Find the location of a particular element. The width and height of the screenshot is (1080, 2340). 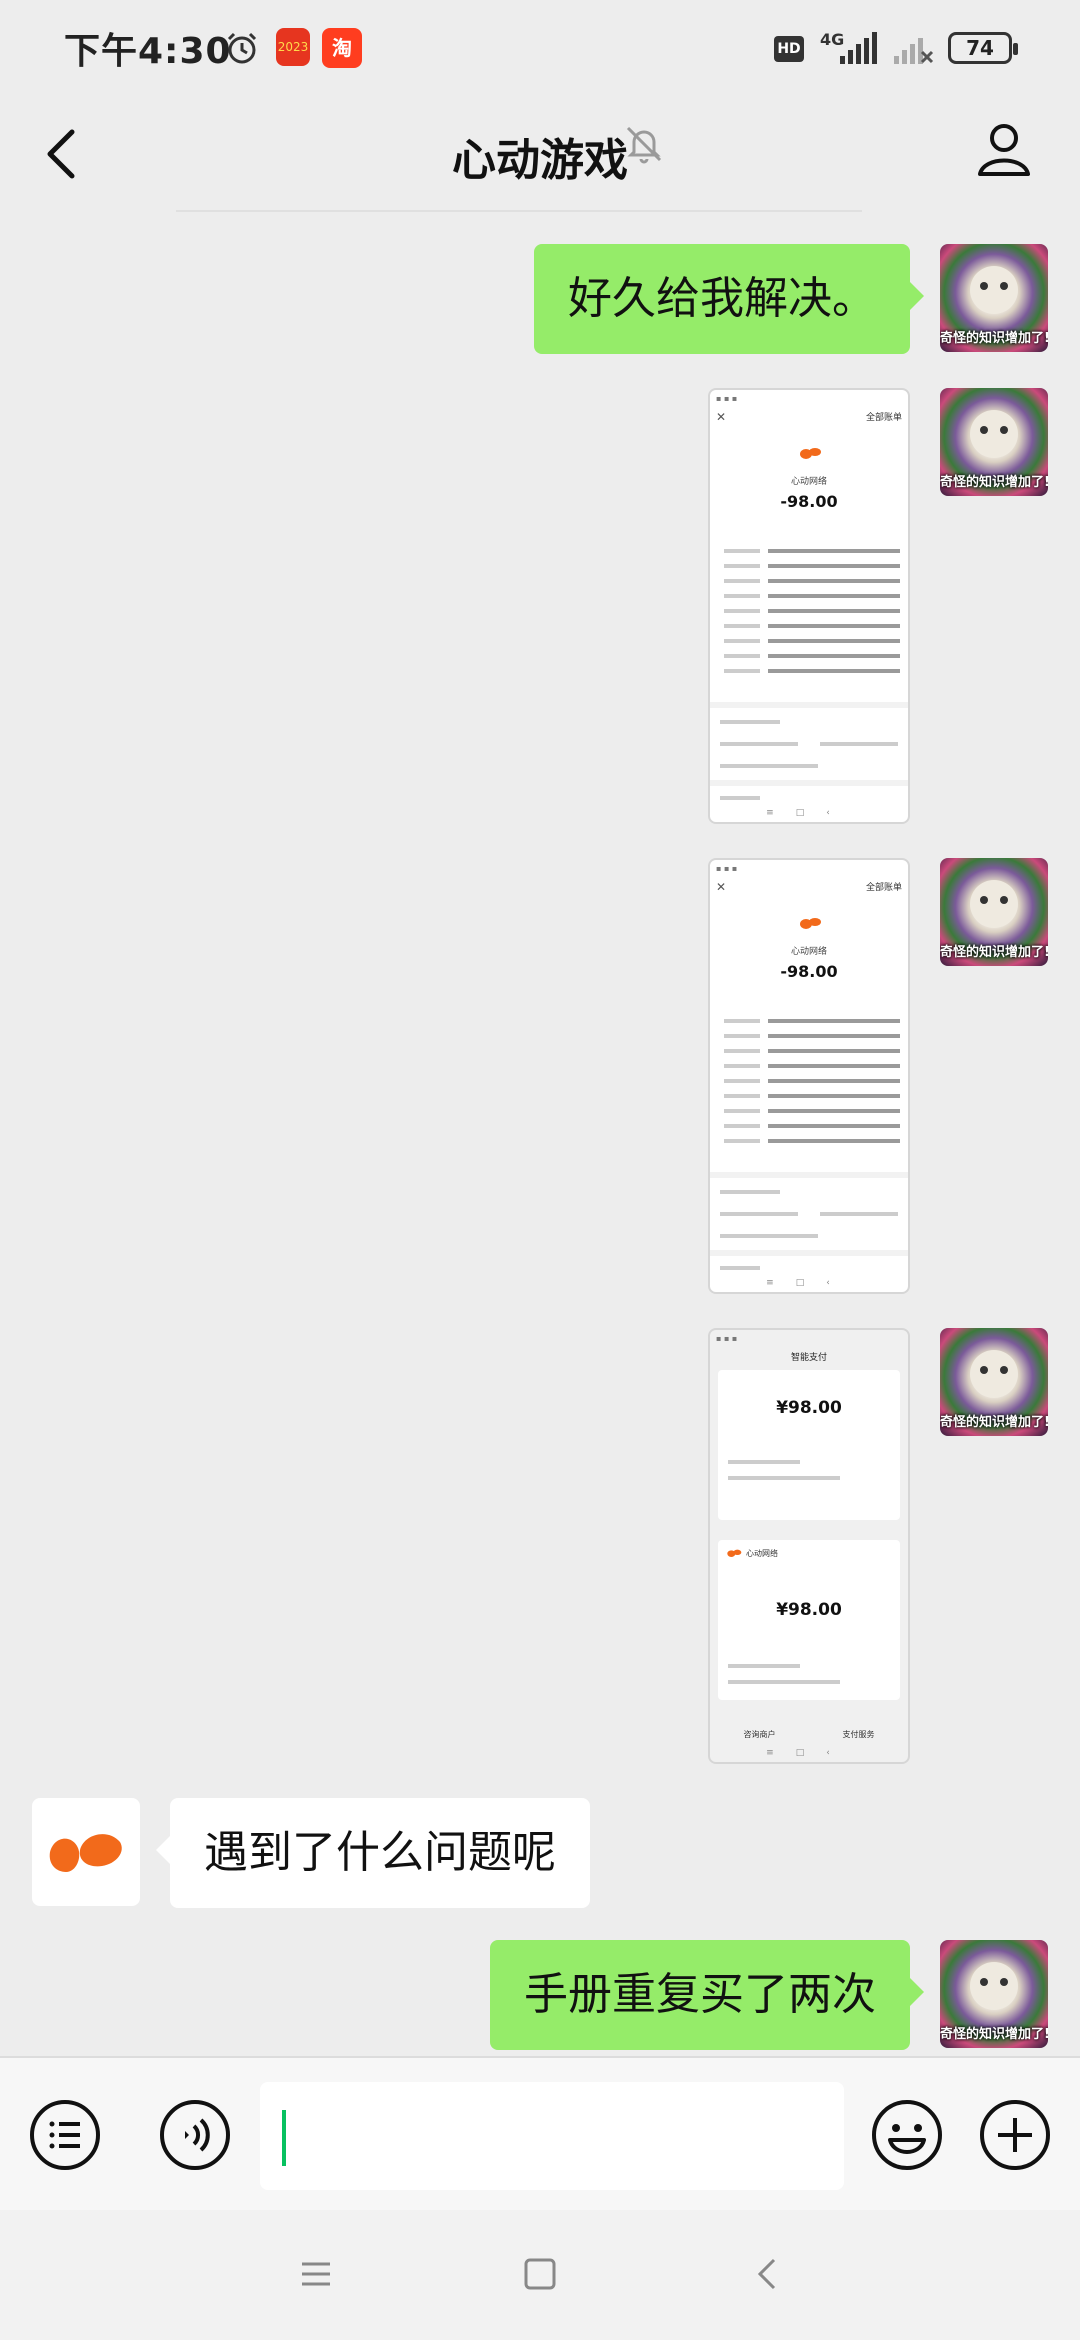

hd-voice-icon: HD is located at coordinates (789, 49).